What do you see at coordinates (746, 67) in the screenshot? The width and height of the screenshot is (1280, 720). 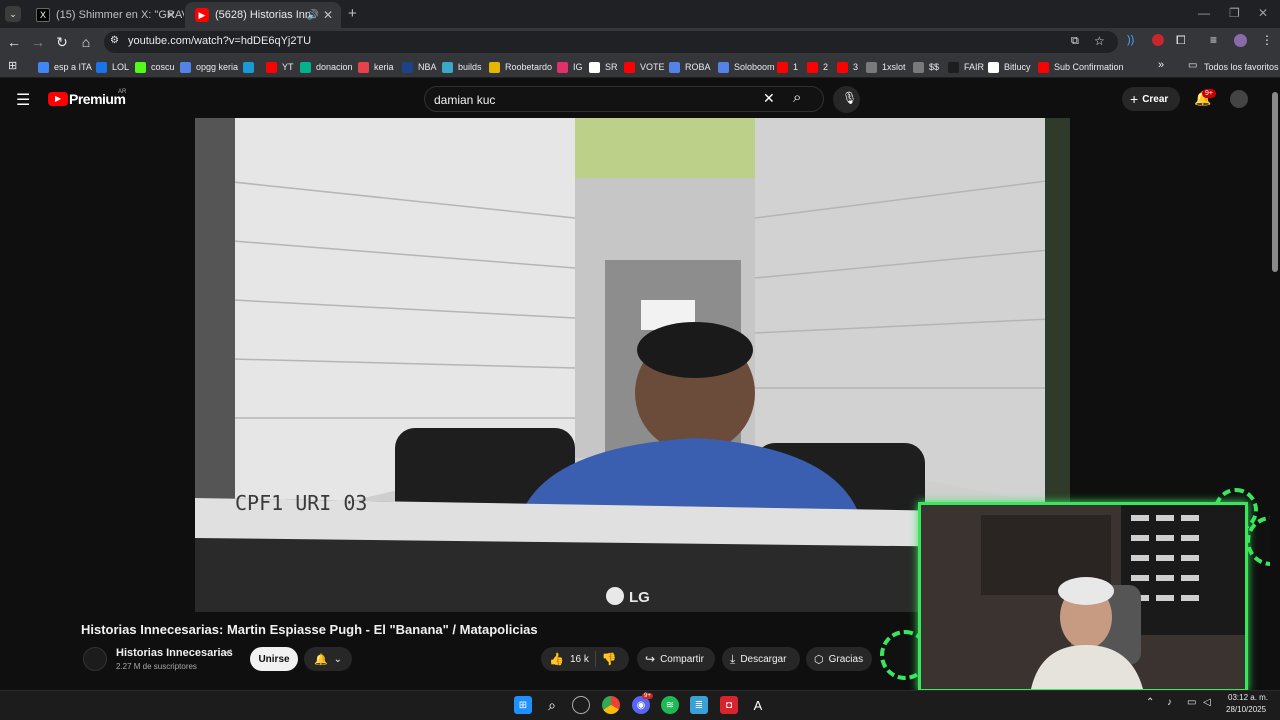 I see `bookmark-item: Soloboom` at bounding box center [746, 67].